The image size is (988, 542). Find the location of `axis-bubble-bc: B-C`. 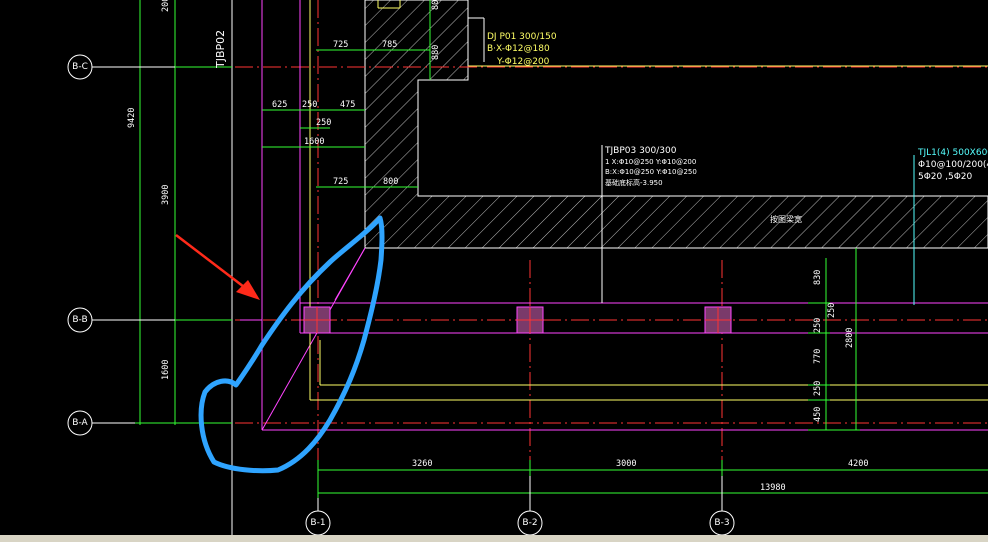

axis-bubble-bc: B-C is located at coordinates (80, 67).